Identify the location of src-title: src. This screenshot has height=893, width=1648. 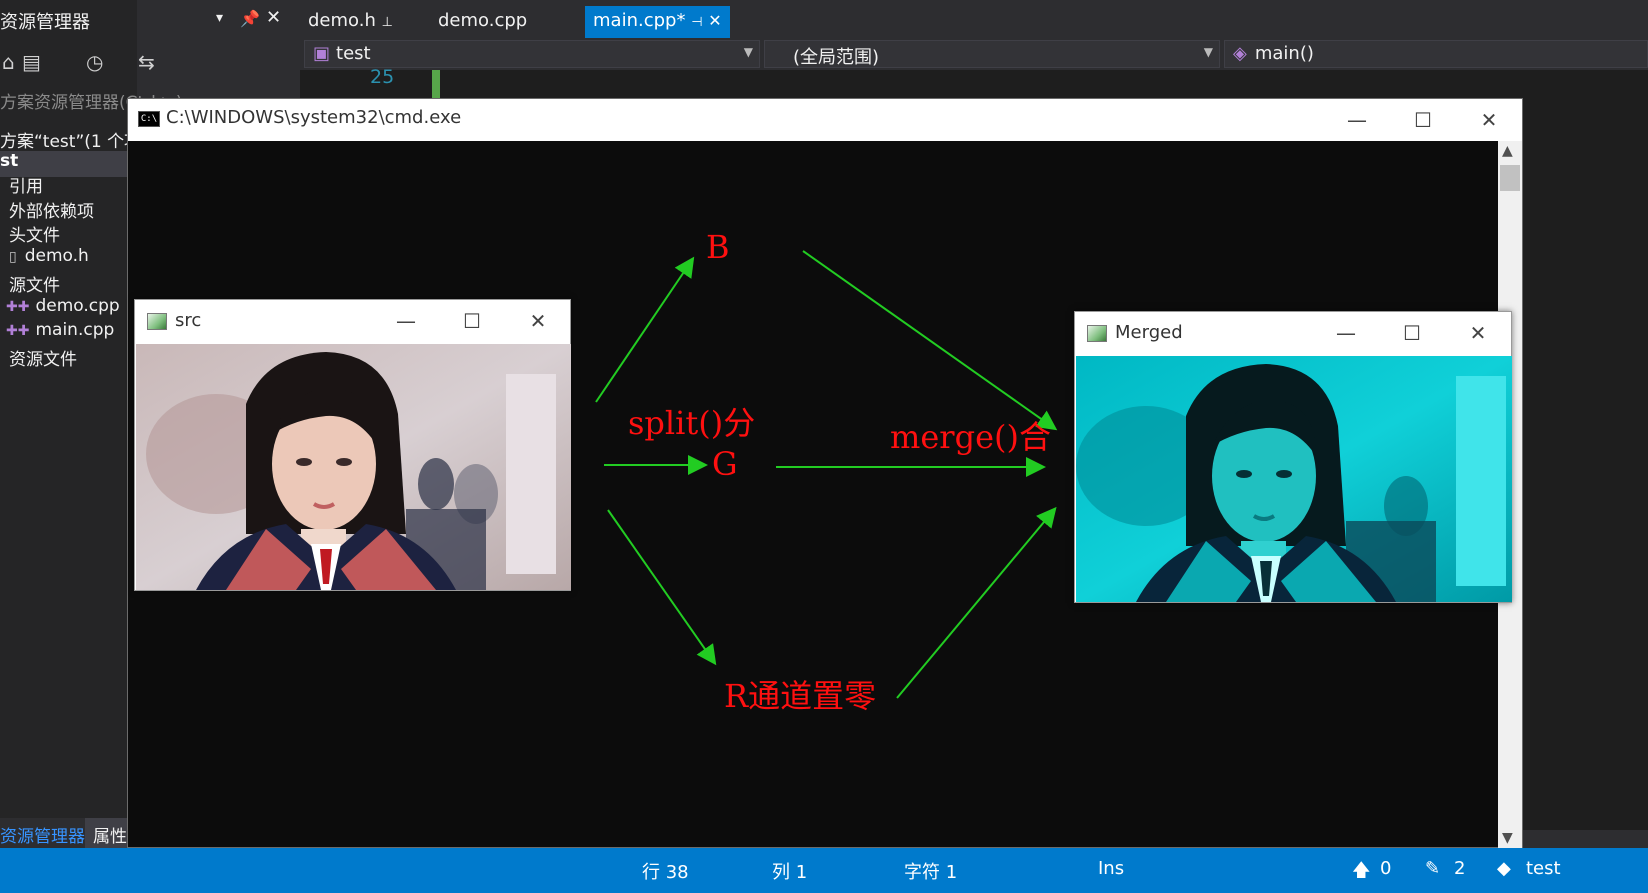
(188, 320).